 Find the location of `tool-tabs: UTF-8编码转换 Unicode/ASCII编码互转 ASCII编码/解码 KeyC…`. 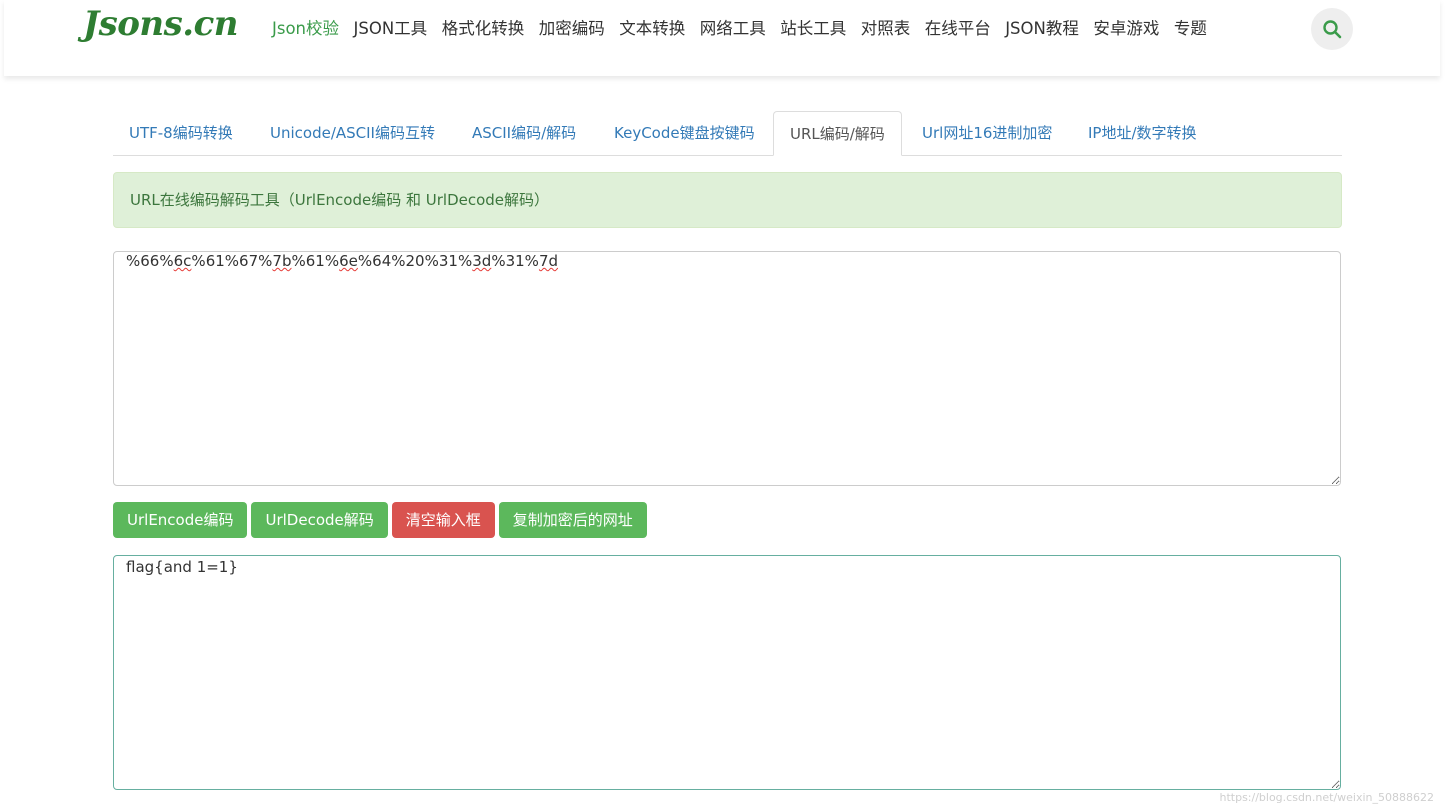

tool-tabs: UTF-8编码转换 Unicode/ASCII编码互转 ASCII编码/解码 KeyC… is located at coordinates (727, 133).